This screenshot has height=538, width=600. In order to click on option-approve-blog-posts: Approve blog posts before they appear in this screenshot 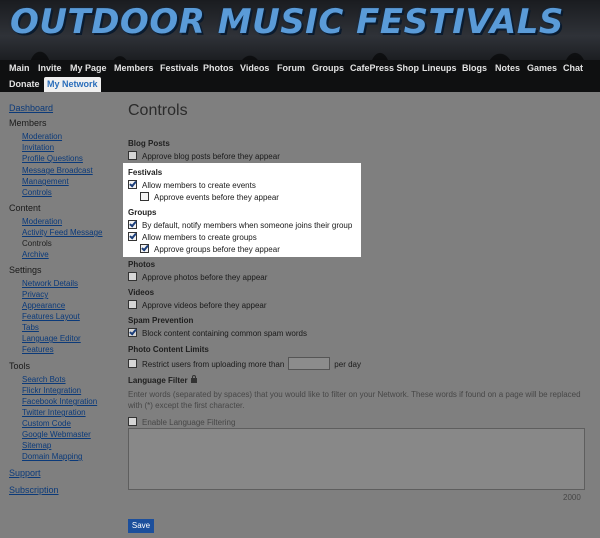, I will do `click(204, 156)`.